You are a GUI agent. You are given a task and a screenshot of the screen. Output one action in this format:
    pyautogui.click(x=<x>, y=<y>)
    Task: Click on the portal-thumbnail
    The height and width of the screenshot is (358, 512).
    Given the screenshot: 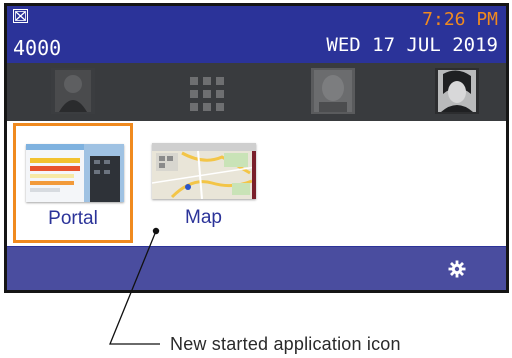 What is the action you would take?
    pyautogui.click(x=75, y=173)
    